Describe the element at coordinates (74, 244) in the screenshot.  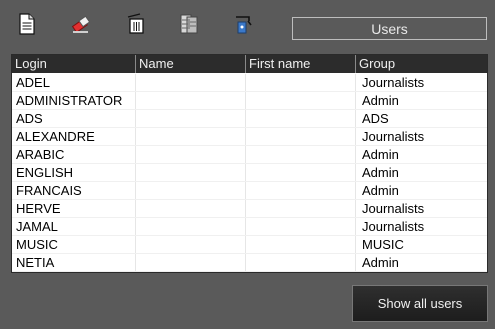
I see `cell-login: MUSIC` at that location.